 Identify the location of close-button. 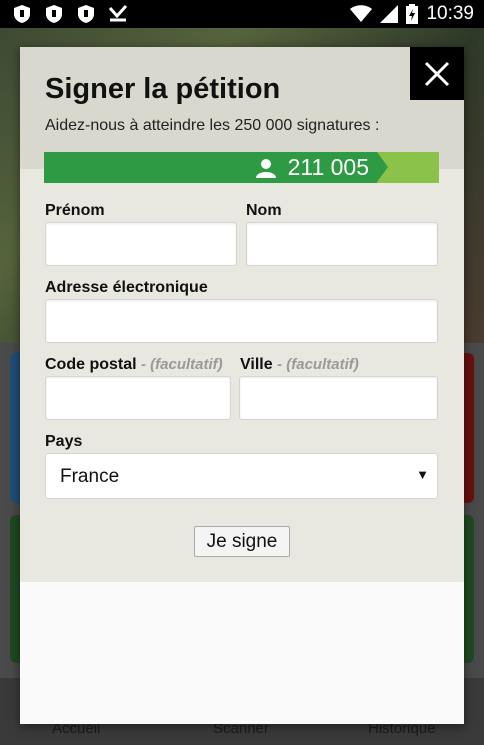
(437, 73).